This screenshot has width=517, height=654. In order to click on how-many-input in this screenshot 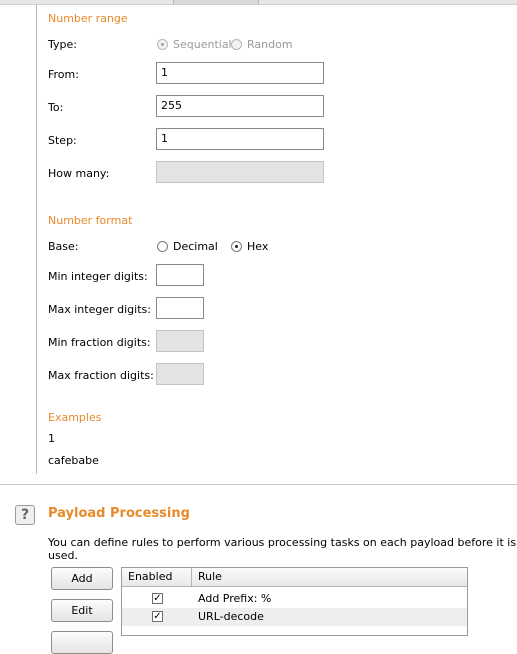, I will do `click(240, 172)`.